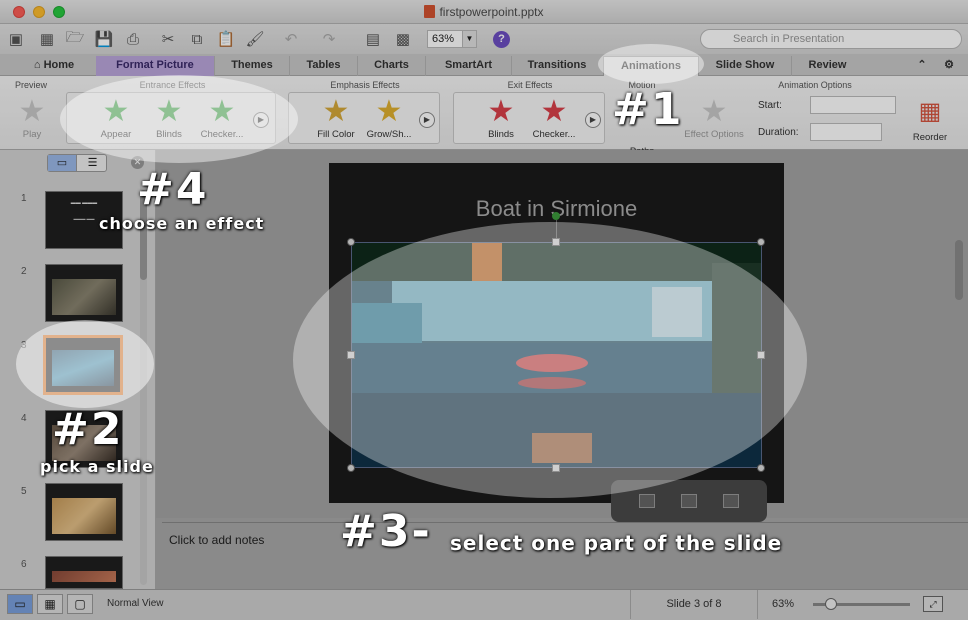 The height and width of the screenshot is (620, 968). I want to click on entrance-group-label: Entrance Effects, so click(172, 85).